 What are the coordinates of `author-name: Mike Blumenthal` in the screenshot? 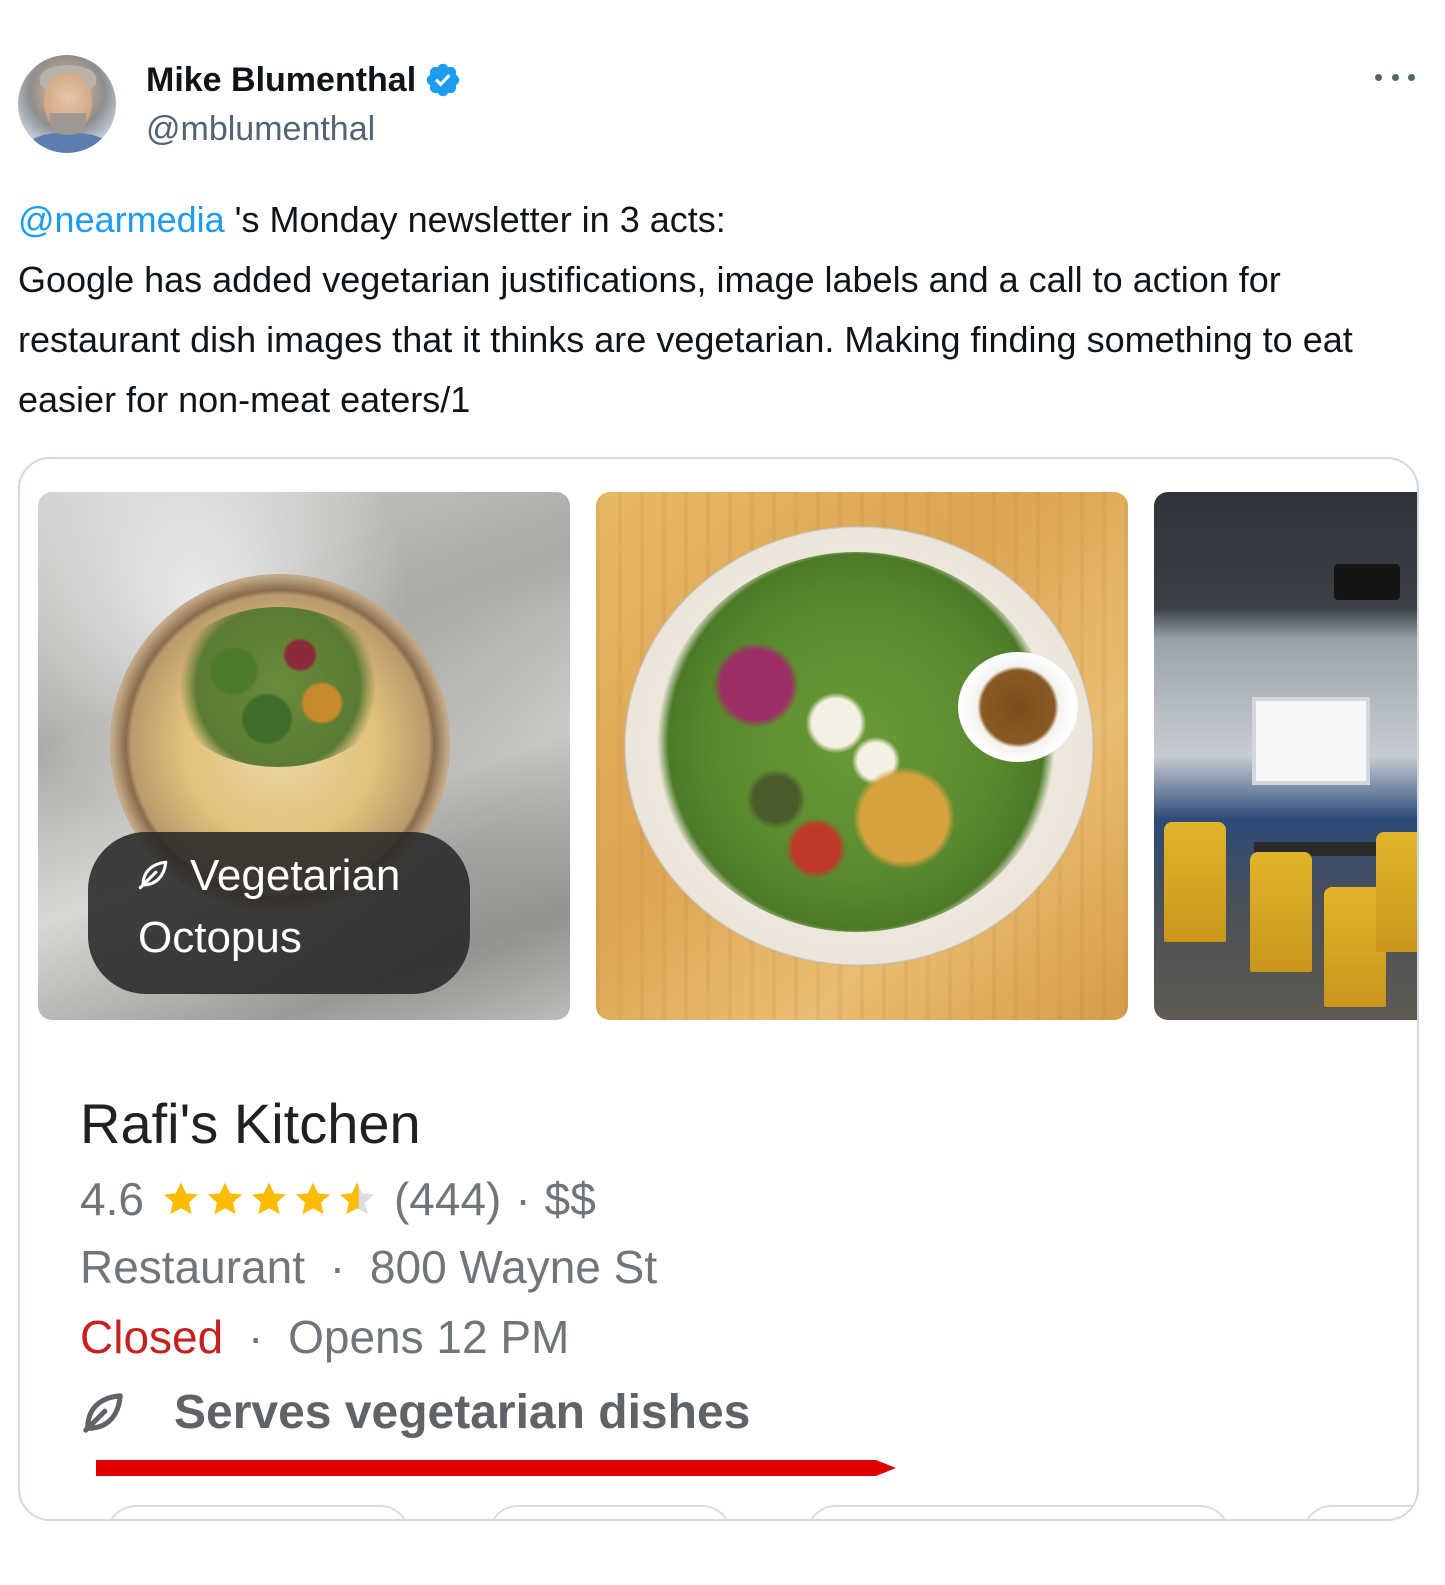 It's located at (304, 80).